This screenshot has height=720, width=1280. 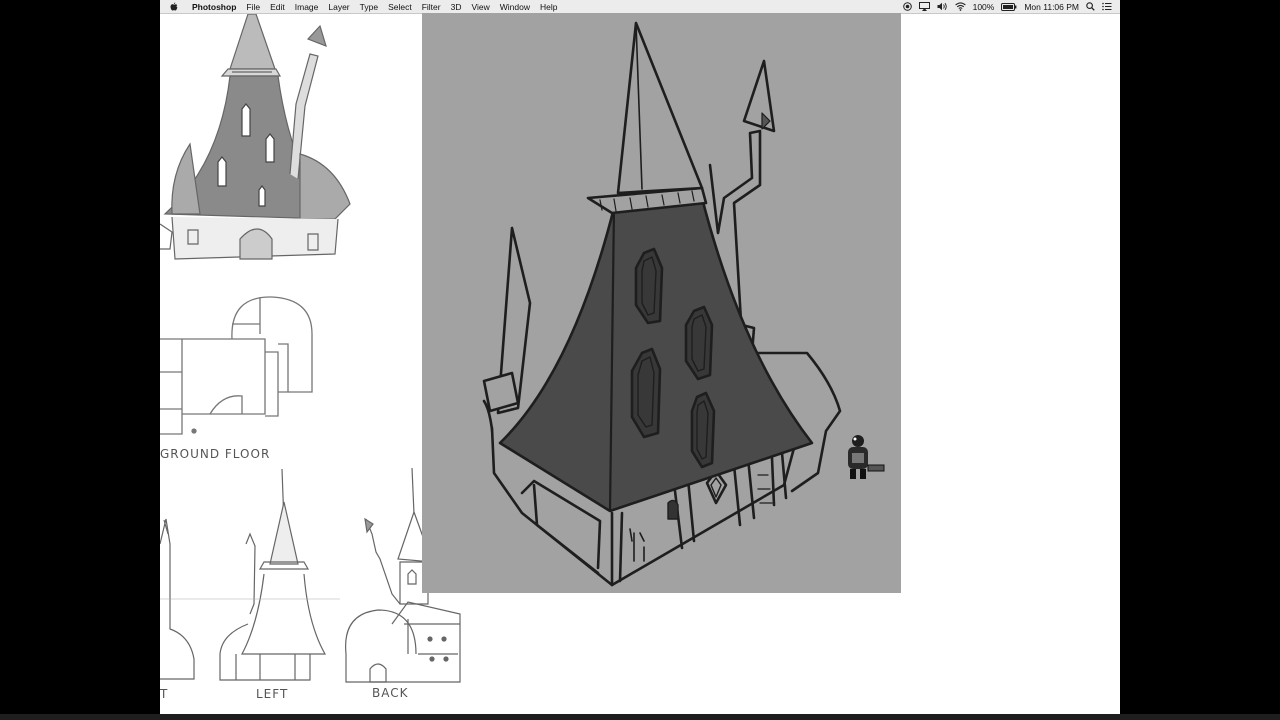 I want to click on volume-icon, so click(x=942, y=6).